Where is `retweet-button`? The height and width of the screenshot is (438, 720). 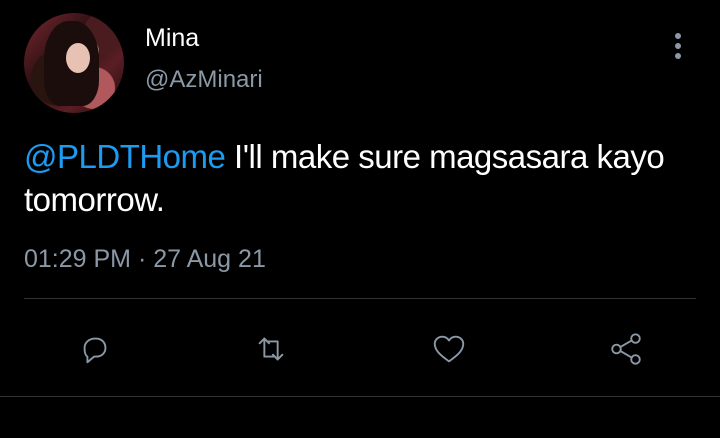 retweet-button is located at coordinates (270, 348).